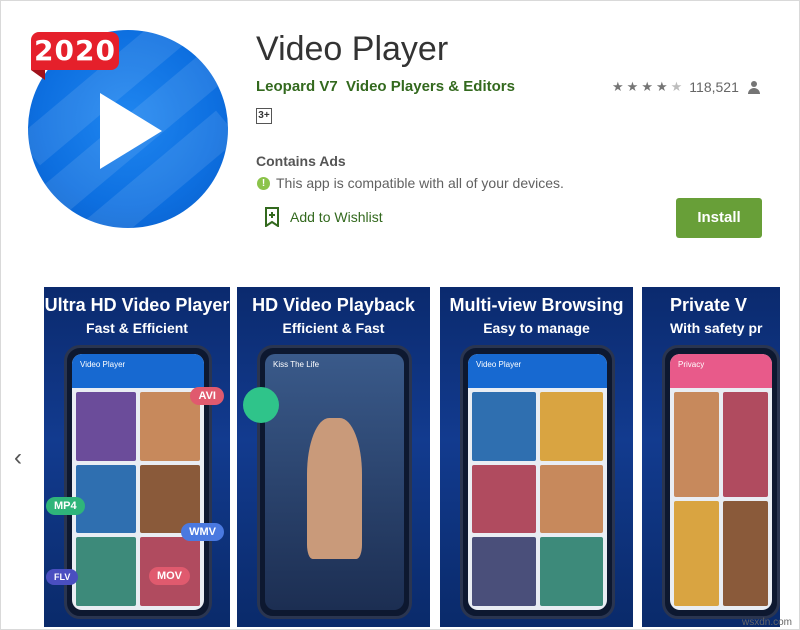  Describe the element at coordinates (352, 49) in the screenshot. I see `app-title: Video Player` at that location.